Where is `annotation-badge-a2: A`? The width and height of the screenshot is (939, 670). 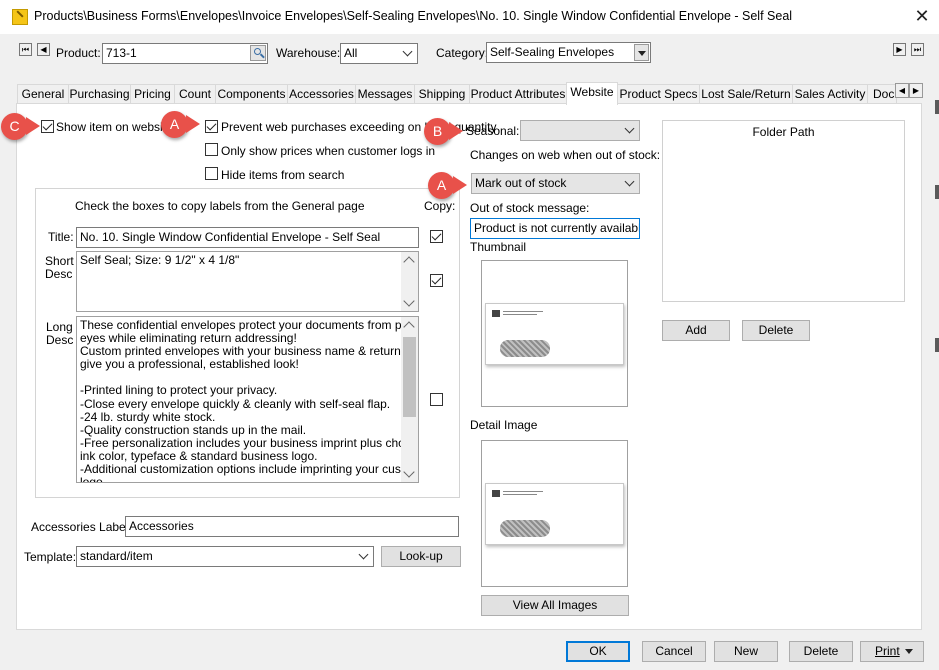 annotation-badge-a2: A is located at coordinates (441, 185).